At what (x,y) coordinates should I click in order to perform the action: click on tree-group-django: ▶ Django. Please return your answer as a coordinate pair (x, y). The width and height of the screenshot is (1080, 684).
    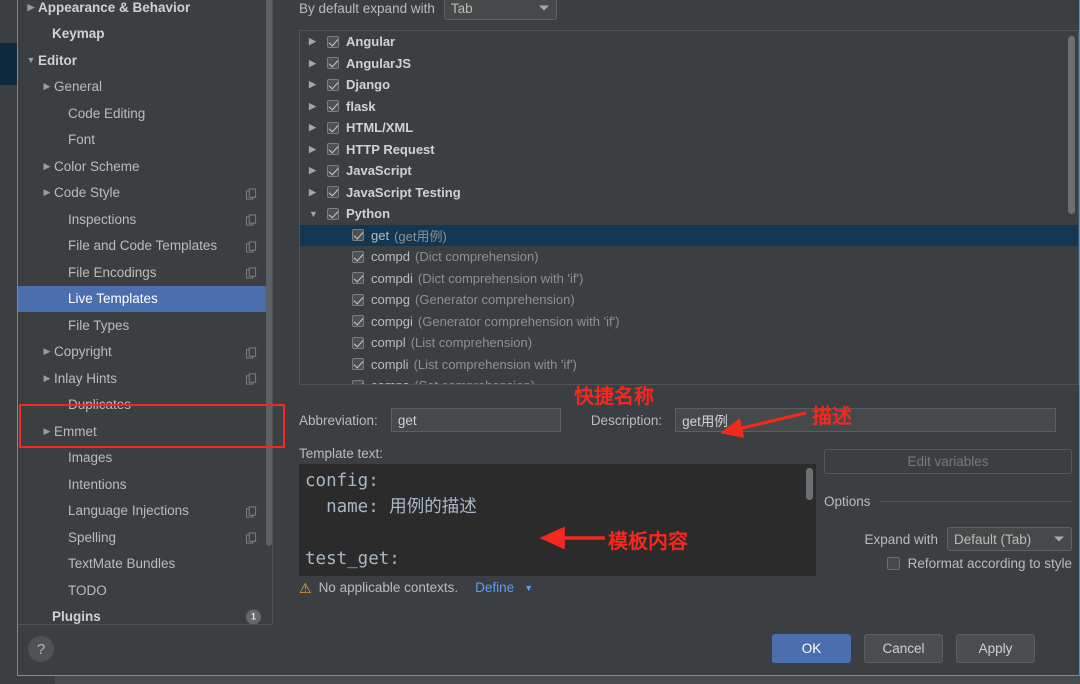
    Looking at the image, I should click on (689, 85).